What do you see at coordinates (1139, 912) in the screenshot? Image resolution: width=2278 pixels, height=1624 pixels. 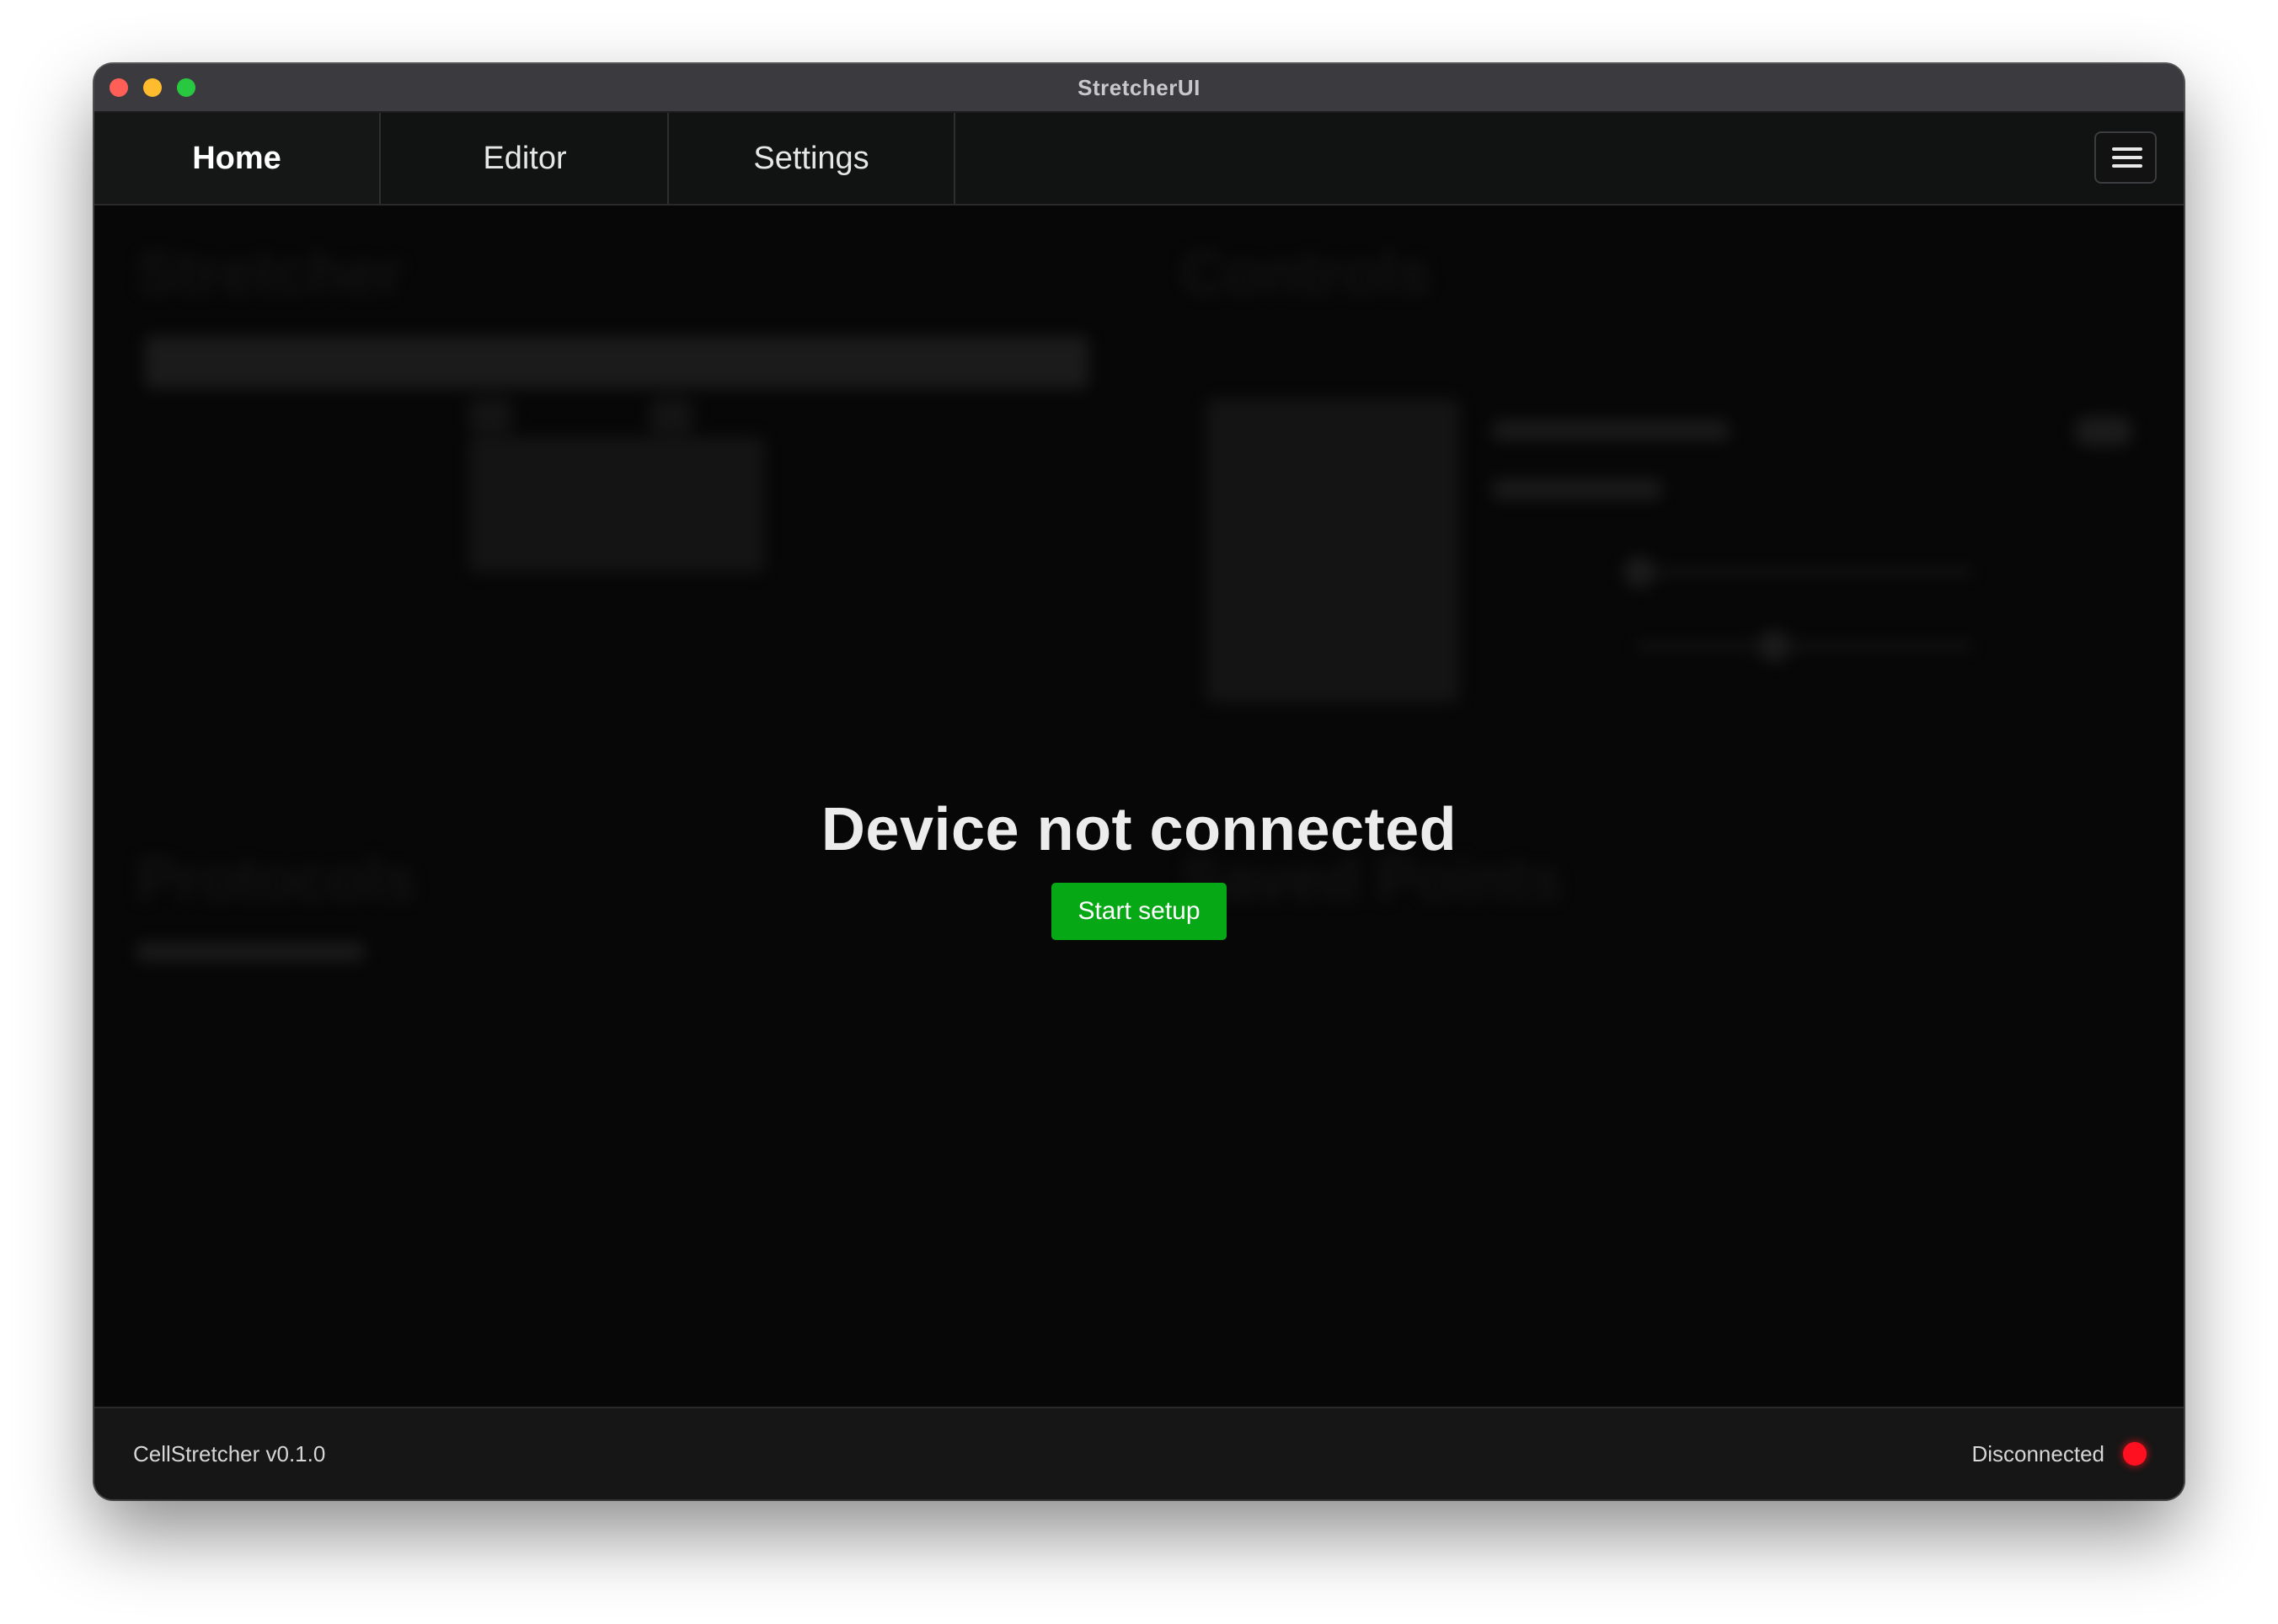 I see `start-setup-button: Start setup` at bounding box center [1139, 912].